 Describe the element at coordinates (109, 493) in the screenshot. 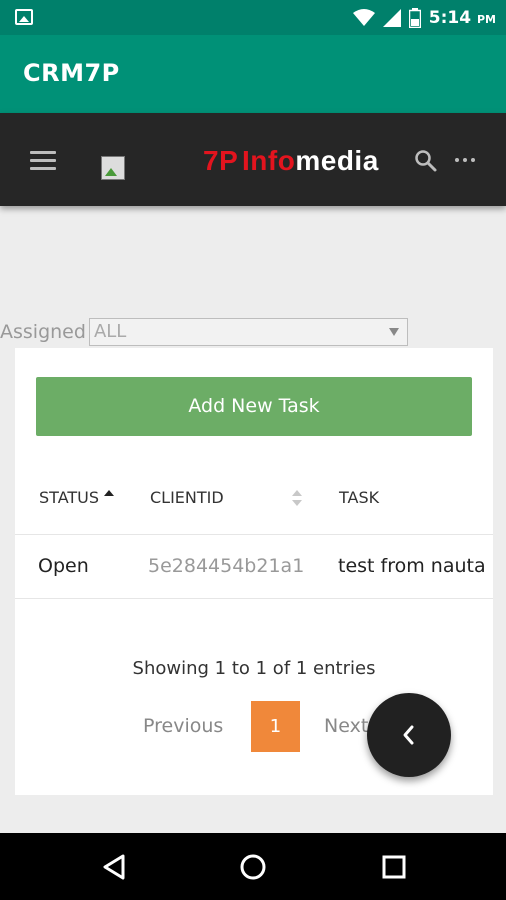

I see `sort-ascending-icon` at that location.